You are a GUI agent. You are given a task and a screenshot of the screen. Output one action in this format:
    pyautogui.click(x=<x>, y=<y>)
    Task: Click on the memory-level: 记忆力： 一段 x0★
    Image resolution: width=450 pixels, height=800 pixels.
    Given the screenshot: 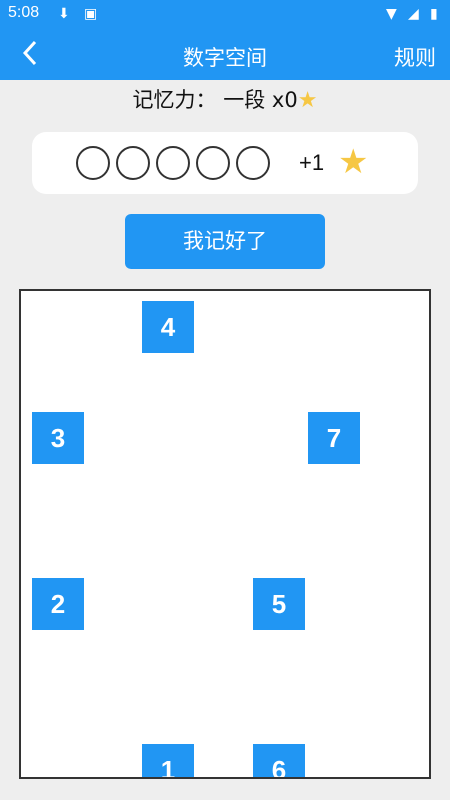 What is the action you would take?
    pyautogui.click(x=225, y=99)
    